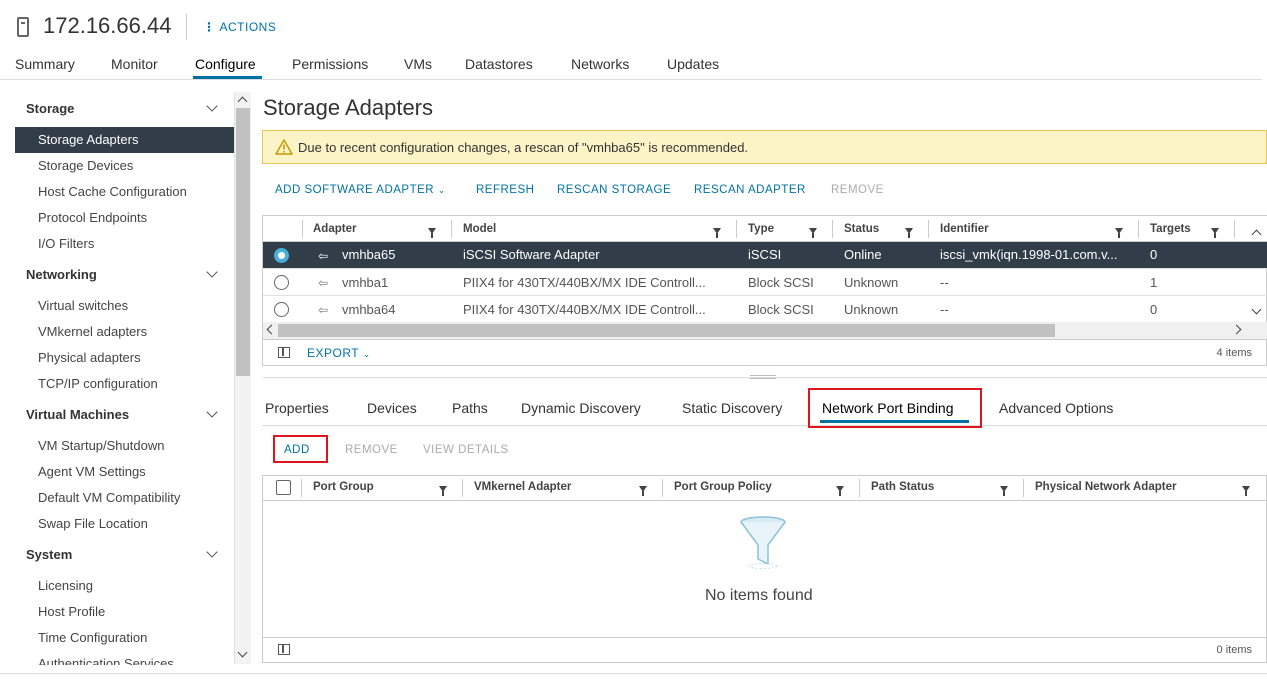 The width and height of the screenshot is (1267, 679). I want to click on tab-datastores: Datastores, so click(499, 64).